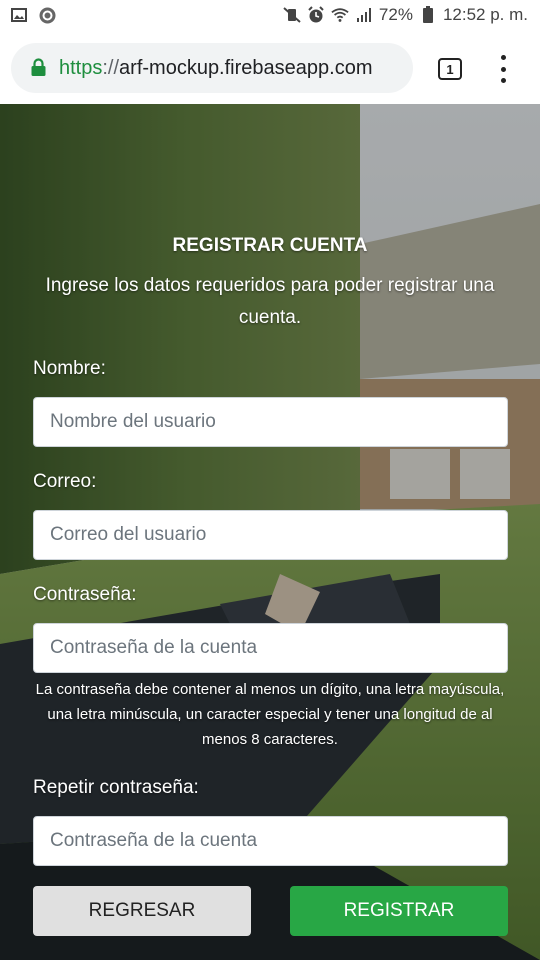 The image size is (540, 960). Describe the element at coordinates (19, 15) in the screenshot. I see `image-icon` at that location.